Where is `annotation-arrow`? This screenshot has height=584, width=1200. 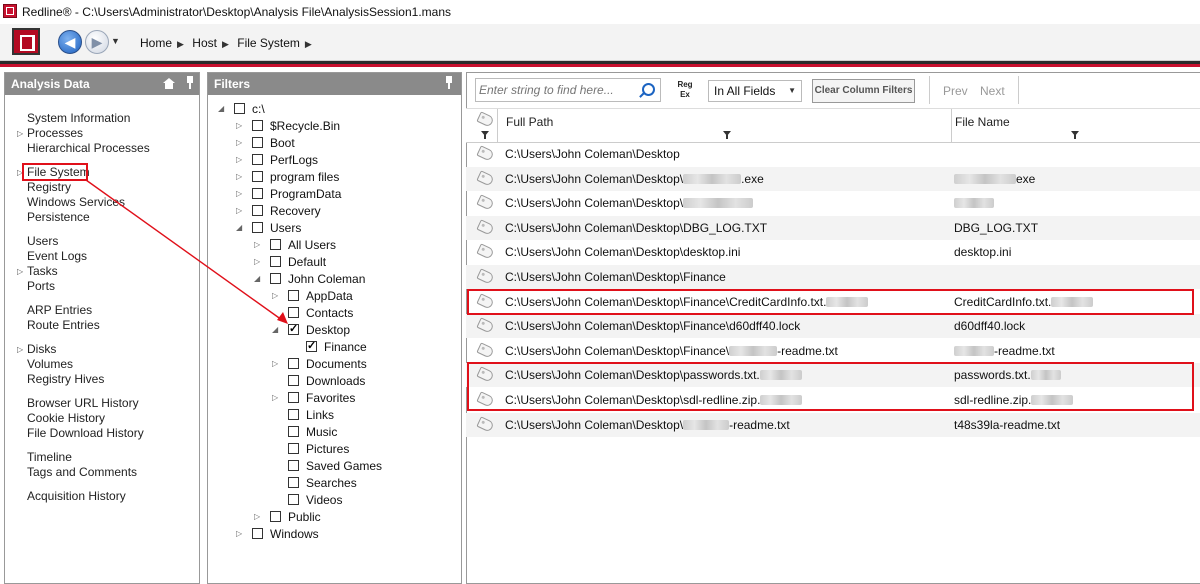
annotation-arrow is located at coordinates (186, 251).